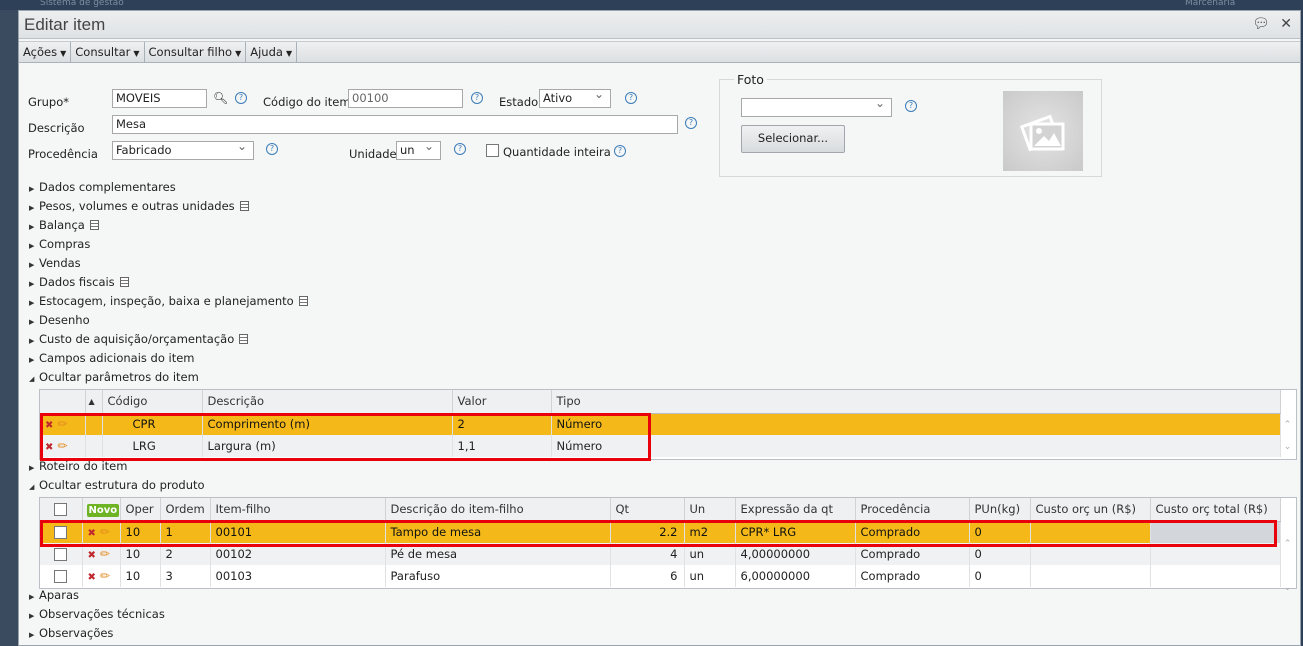  What do you see at coordinates (103, 511) in the screenshot?
I see `novo-button: Novo` at bounding box center [103, 511].